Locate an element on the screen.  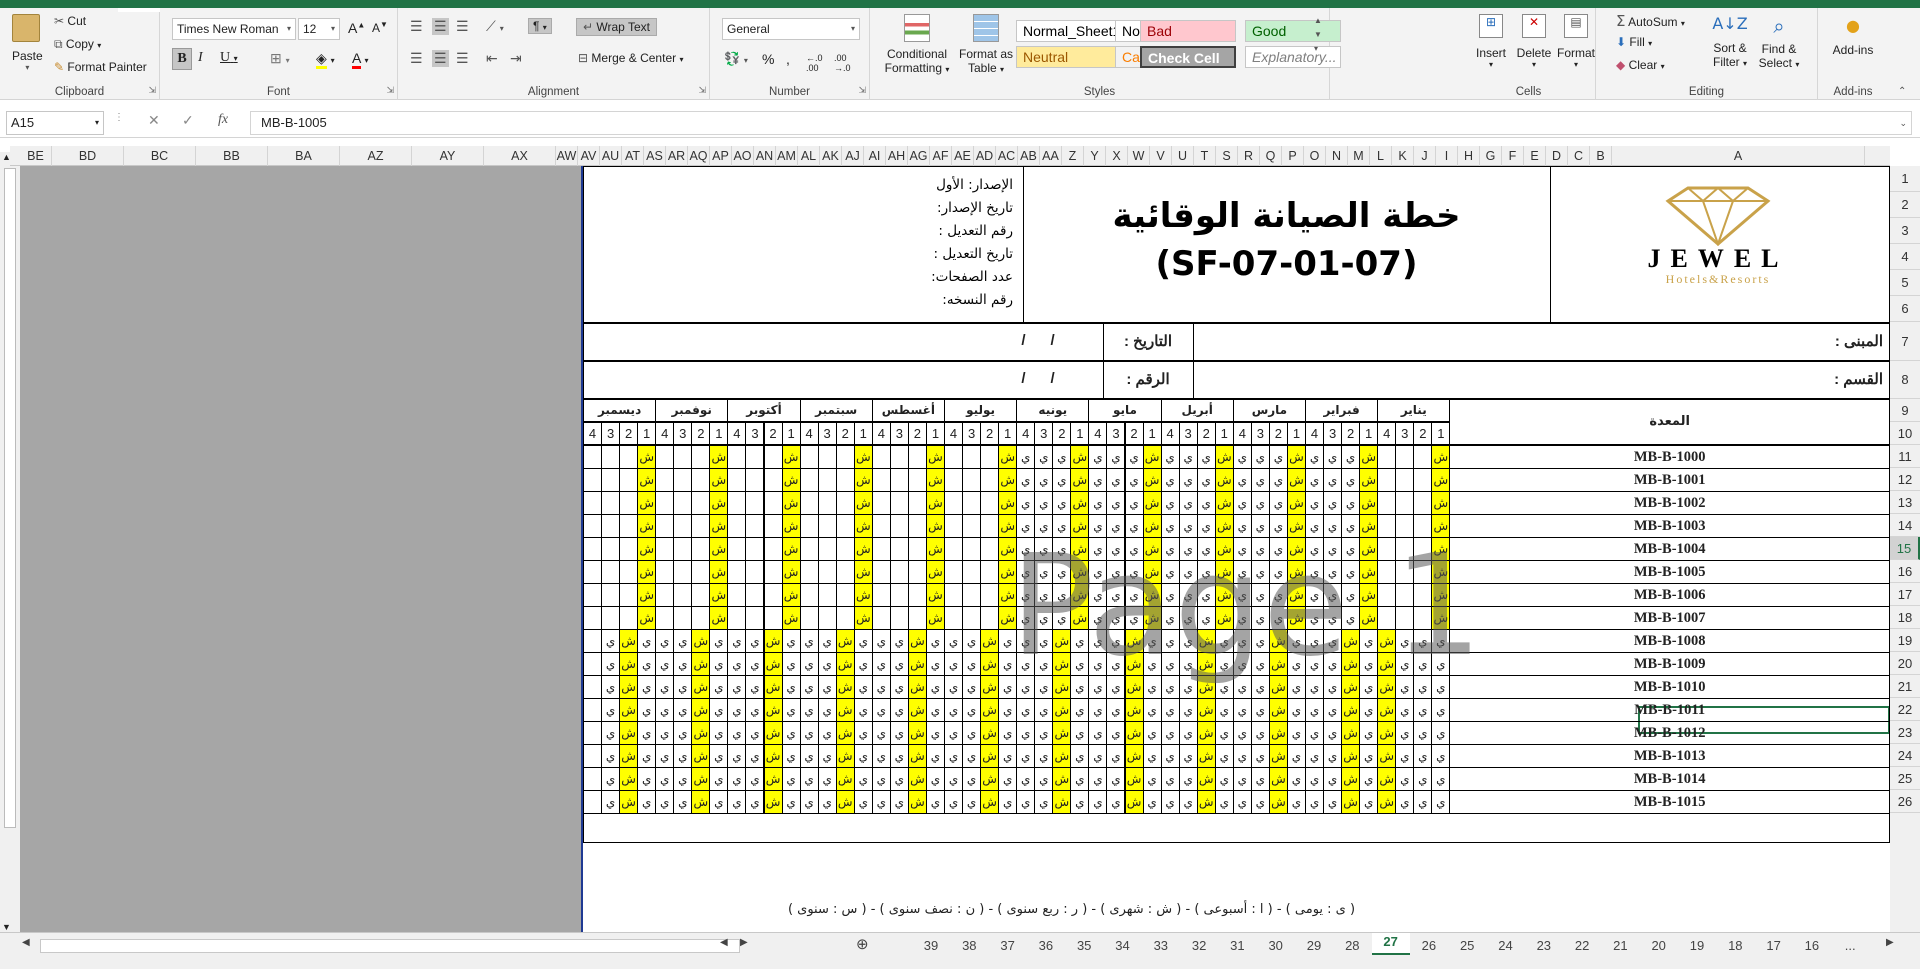
column-header: AE is located at coordinates (963, 156).